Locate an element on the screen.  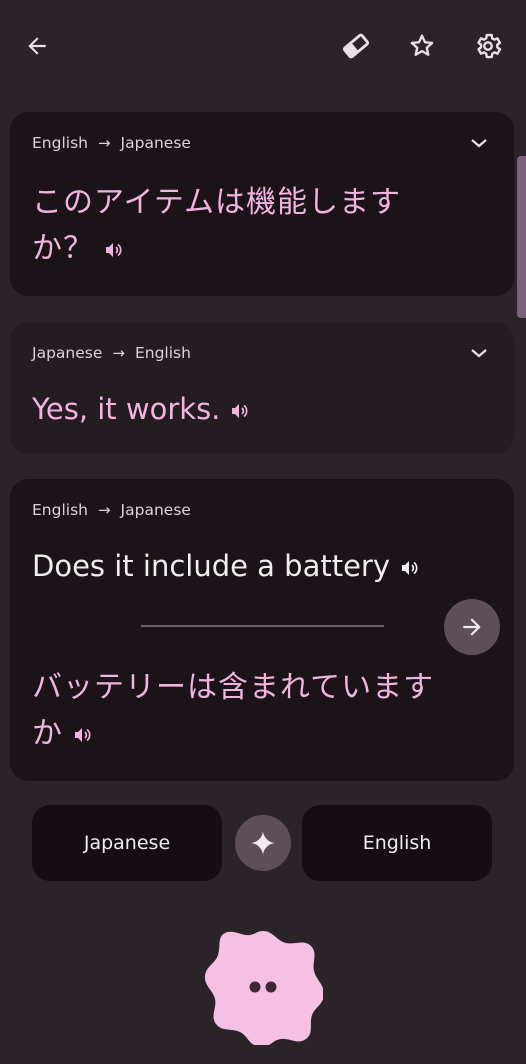
arrow-right-icon is located at coordinates (472, 627).